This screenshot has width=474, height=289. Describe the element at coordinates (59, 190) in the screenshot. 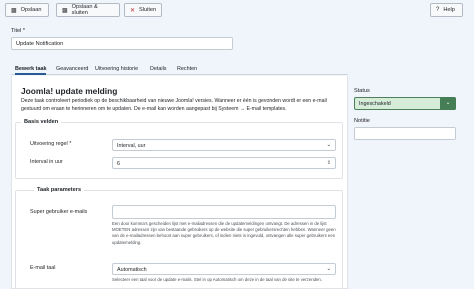

I see `params-legend: Taak parameters` at that location.